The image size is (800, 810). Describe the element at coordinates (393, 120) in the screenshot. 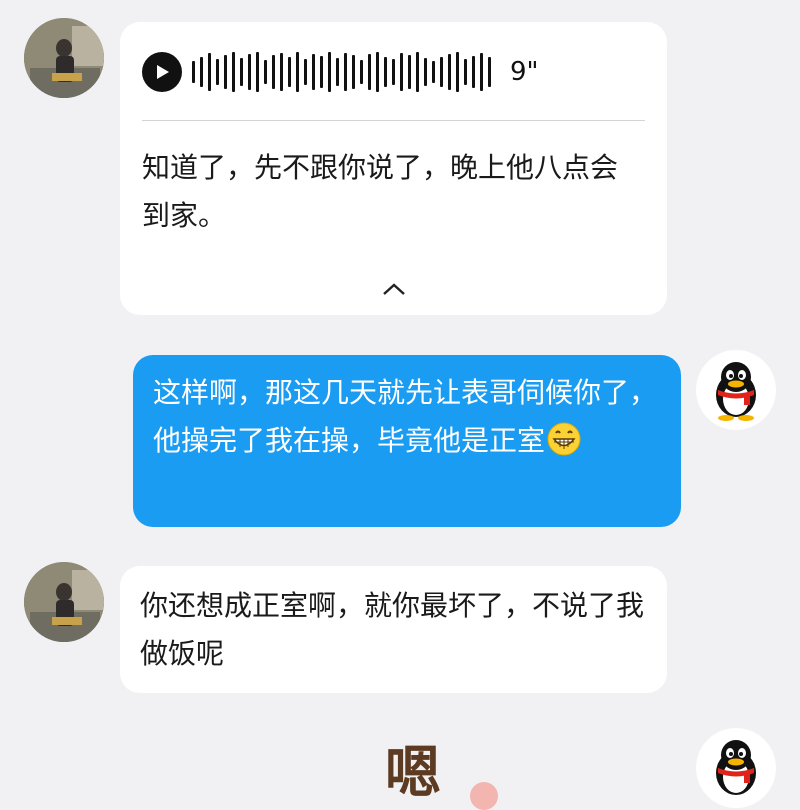

I see `transcript-divider` at that location.